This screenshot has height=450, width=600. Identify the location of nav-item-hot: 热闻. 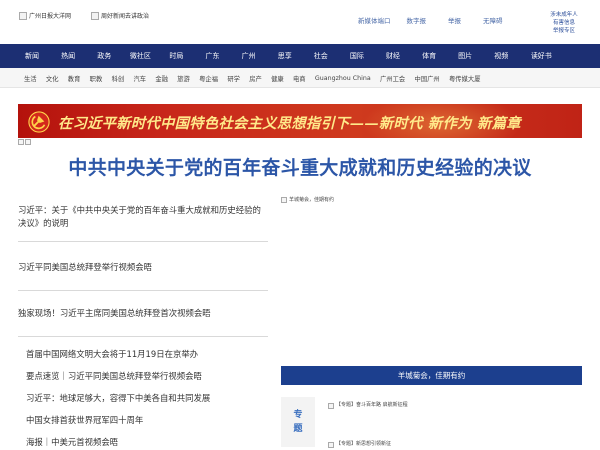
(68, 56).